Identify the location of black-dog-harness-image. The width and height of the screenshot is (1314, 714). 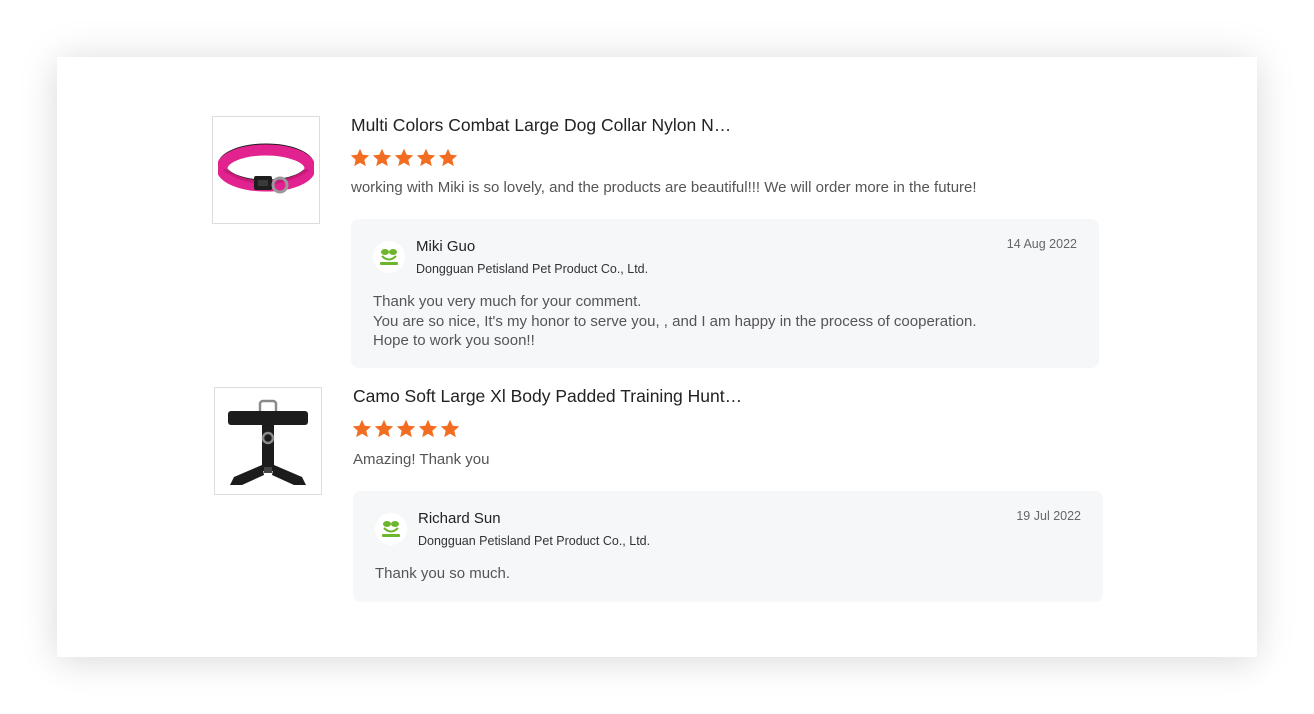
(268, 442).